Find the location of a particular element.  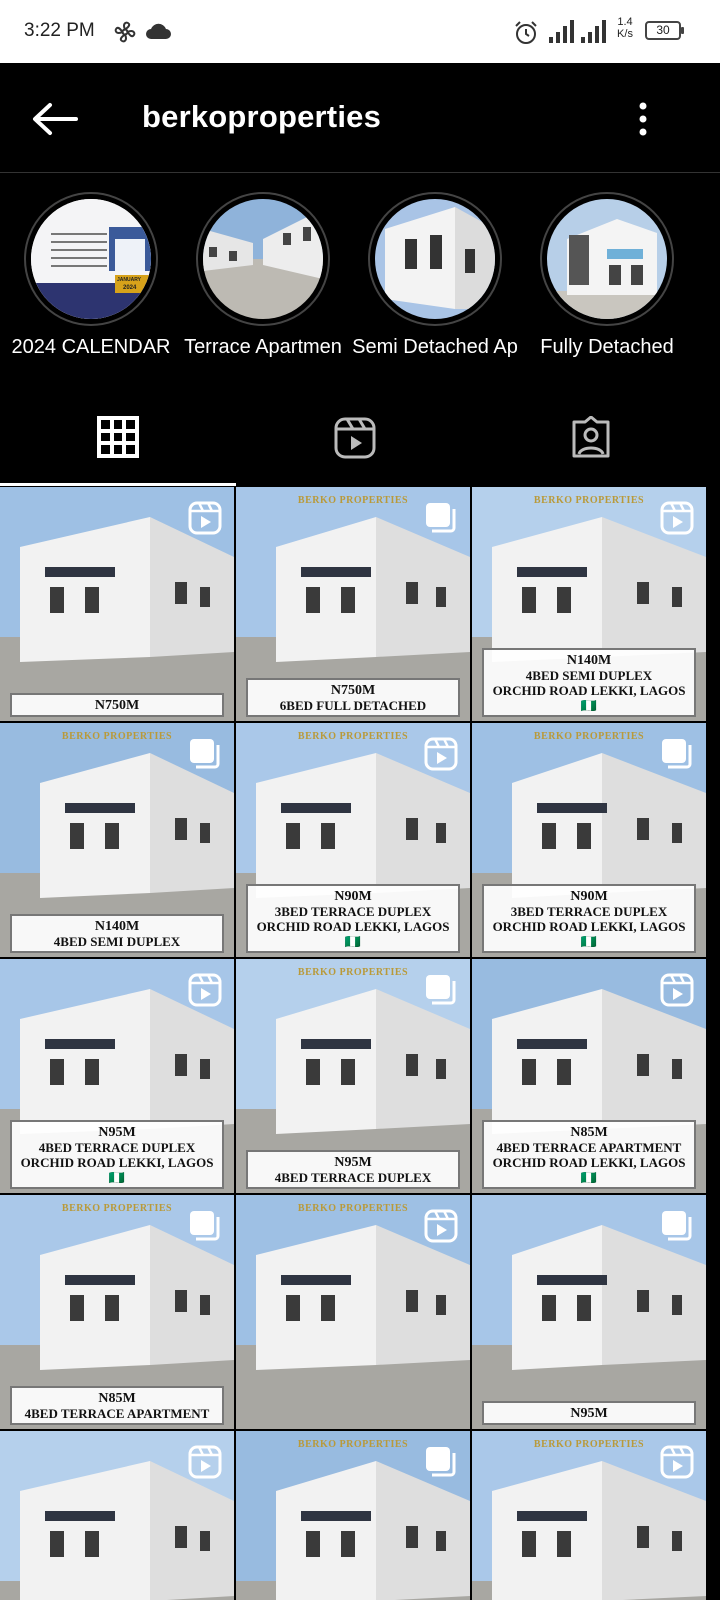

battery-indicator: 30 is located at coordinates (664, 30).